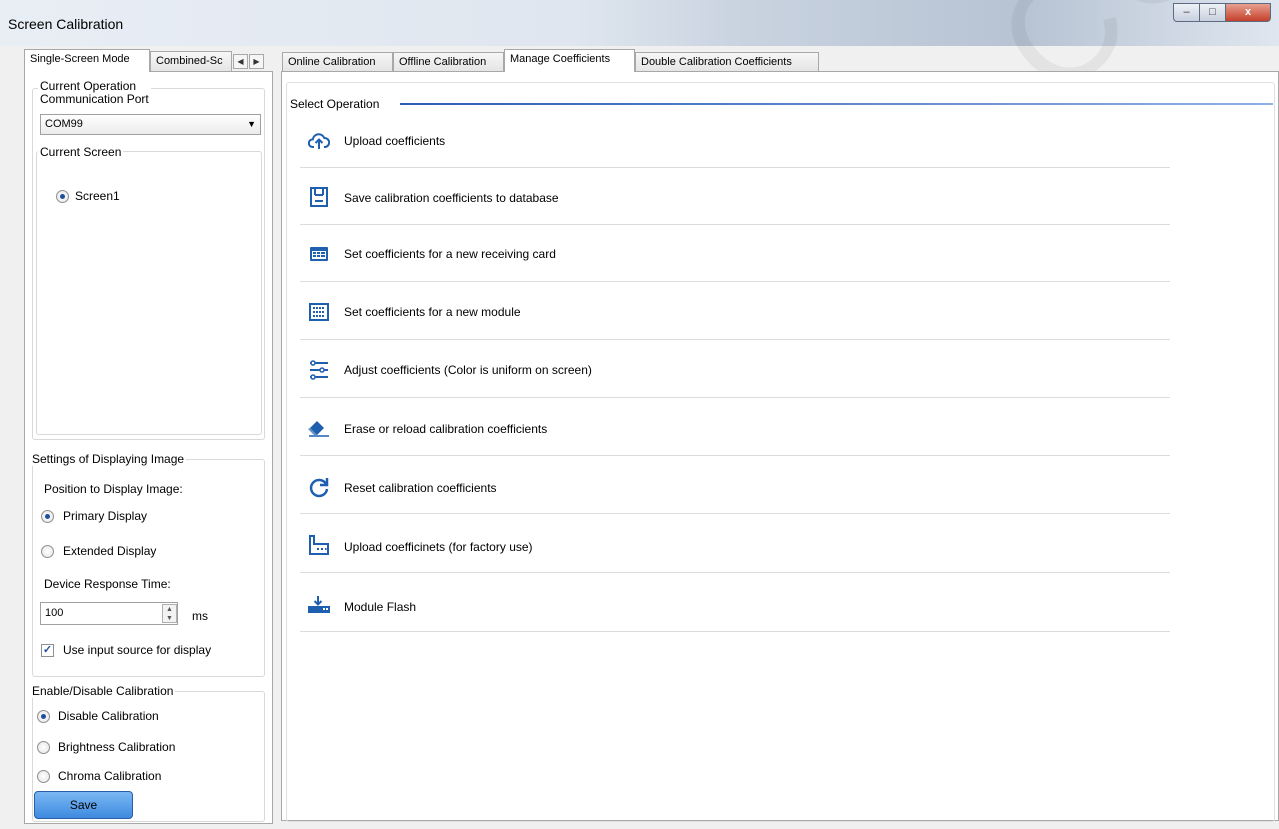 The width and height of the screenshot is (1279, 829). What do you see at coordinates (836, 104) in the screenshot?
I see `select-operation-divider` at bounding box center [836, 104].